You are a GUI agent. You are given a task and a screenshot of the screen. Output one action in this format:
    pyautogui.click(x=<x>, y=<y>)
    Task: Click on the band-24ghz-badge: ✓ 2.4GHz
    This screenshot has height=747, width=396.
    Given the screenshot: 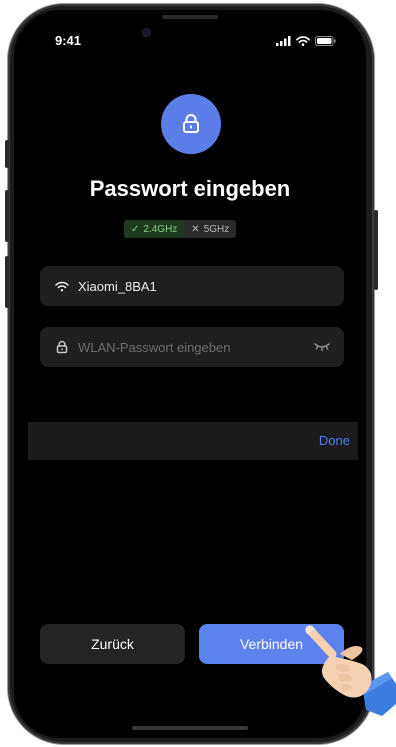 What is the action you would take?
    pyautogui.click(x=154, y=229)
    